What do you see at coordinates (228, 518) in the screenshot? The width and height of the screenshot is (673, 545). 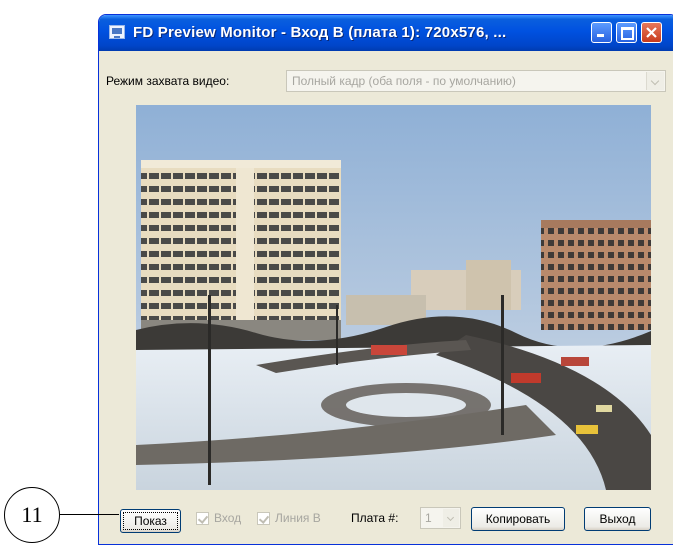 I see `input-checkbox-label: Вход` at bounding box center [228, 518].